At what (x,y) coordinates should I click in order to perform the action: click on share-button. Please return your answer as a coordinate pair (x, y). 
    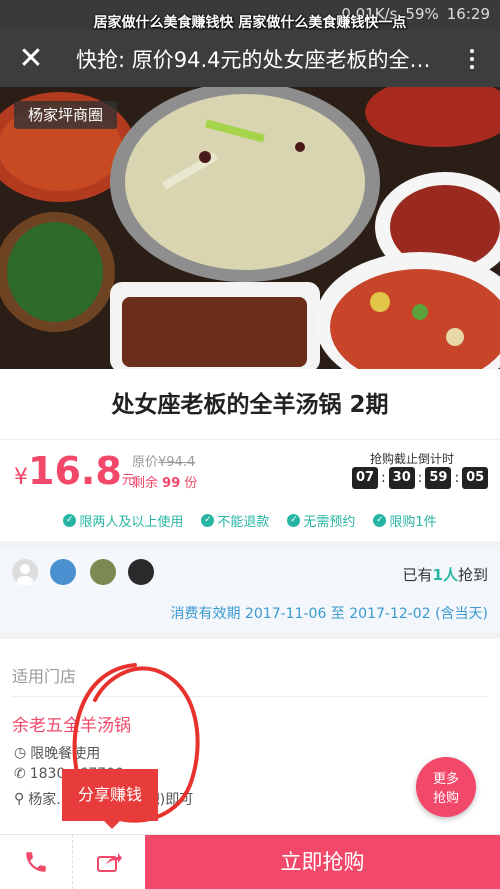
    Looking at the image, I should click on (108, 862).